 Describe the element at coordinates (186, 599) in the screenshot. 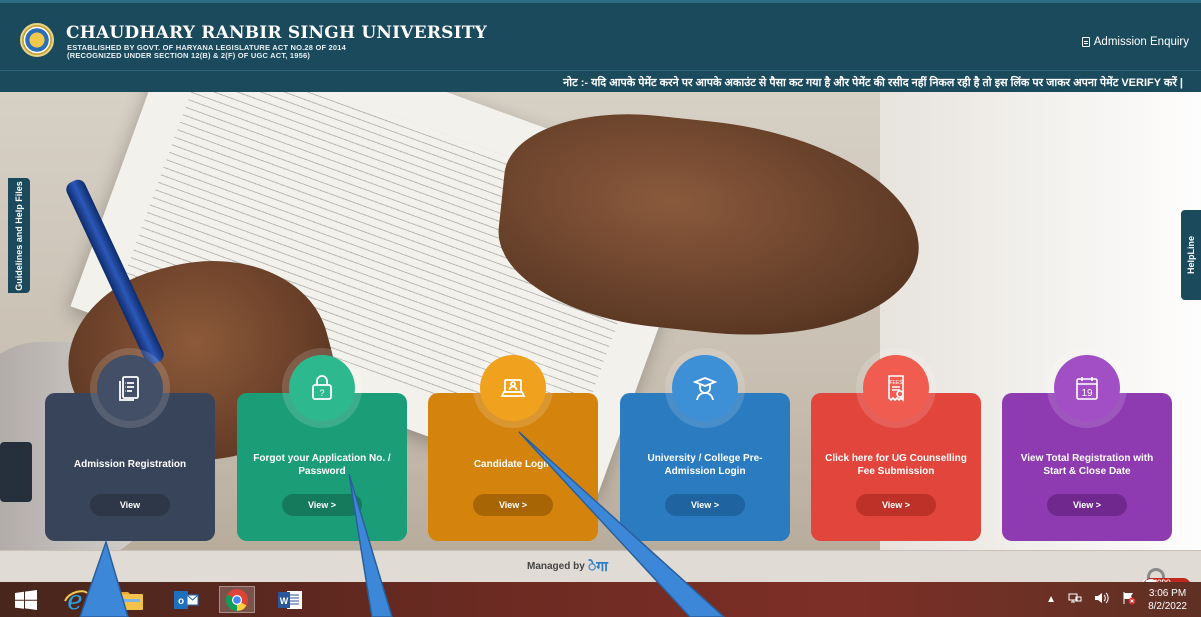

I see `outlook-icon: o` at that location.